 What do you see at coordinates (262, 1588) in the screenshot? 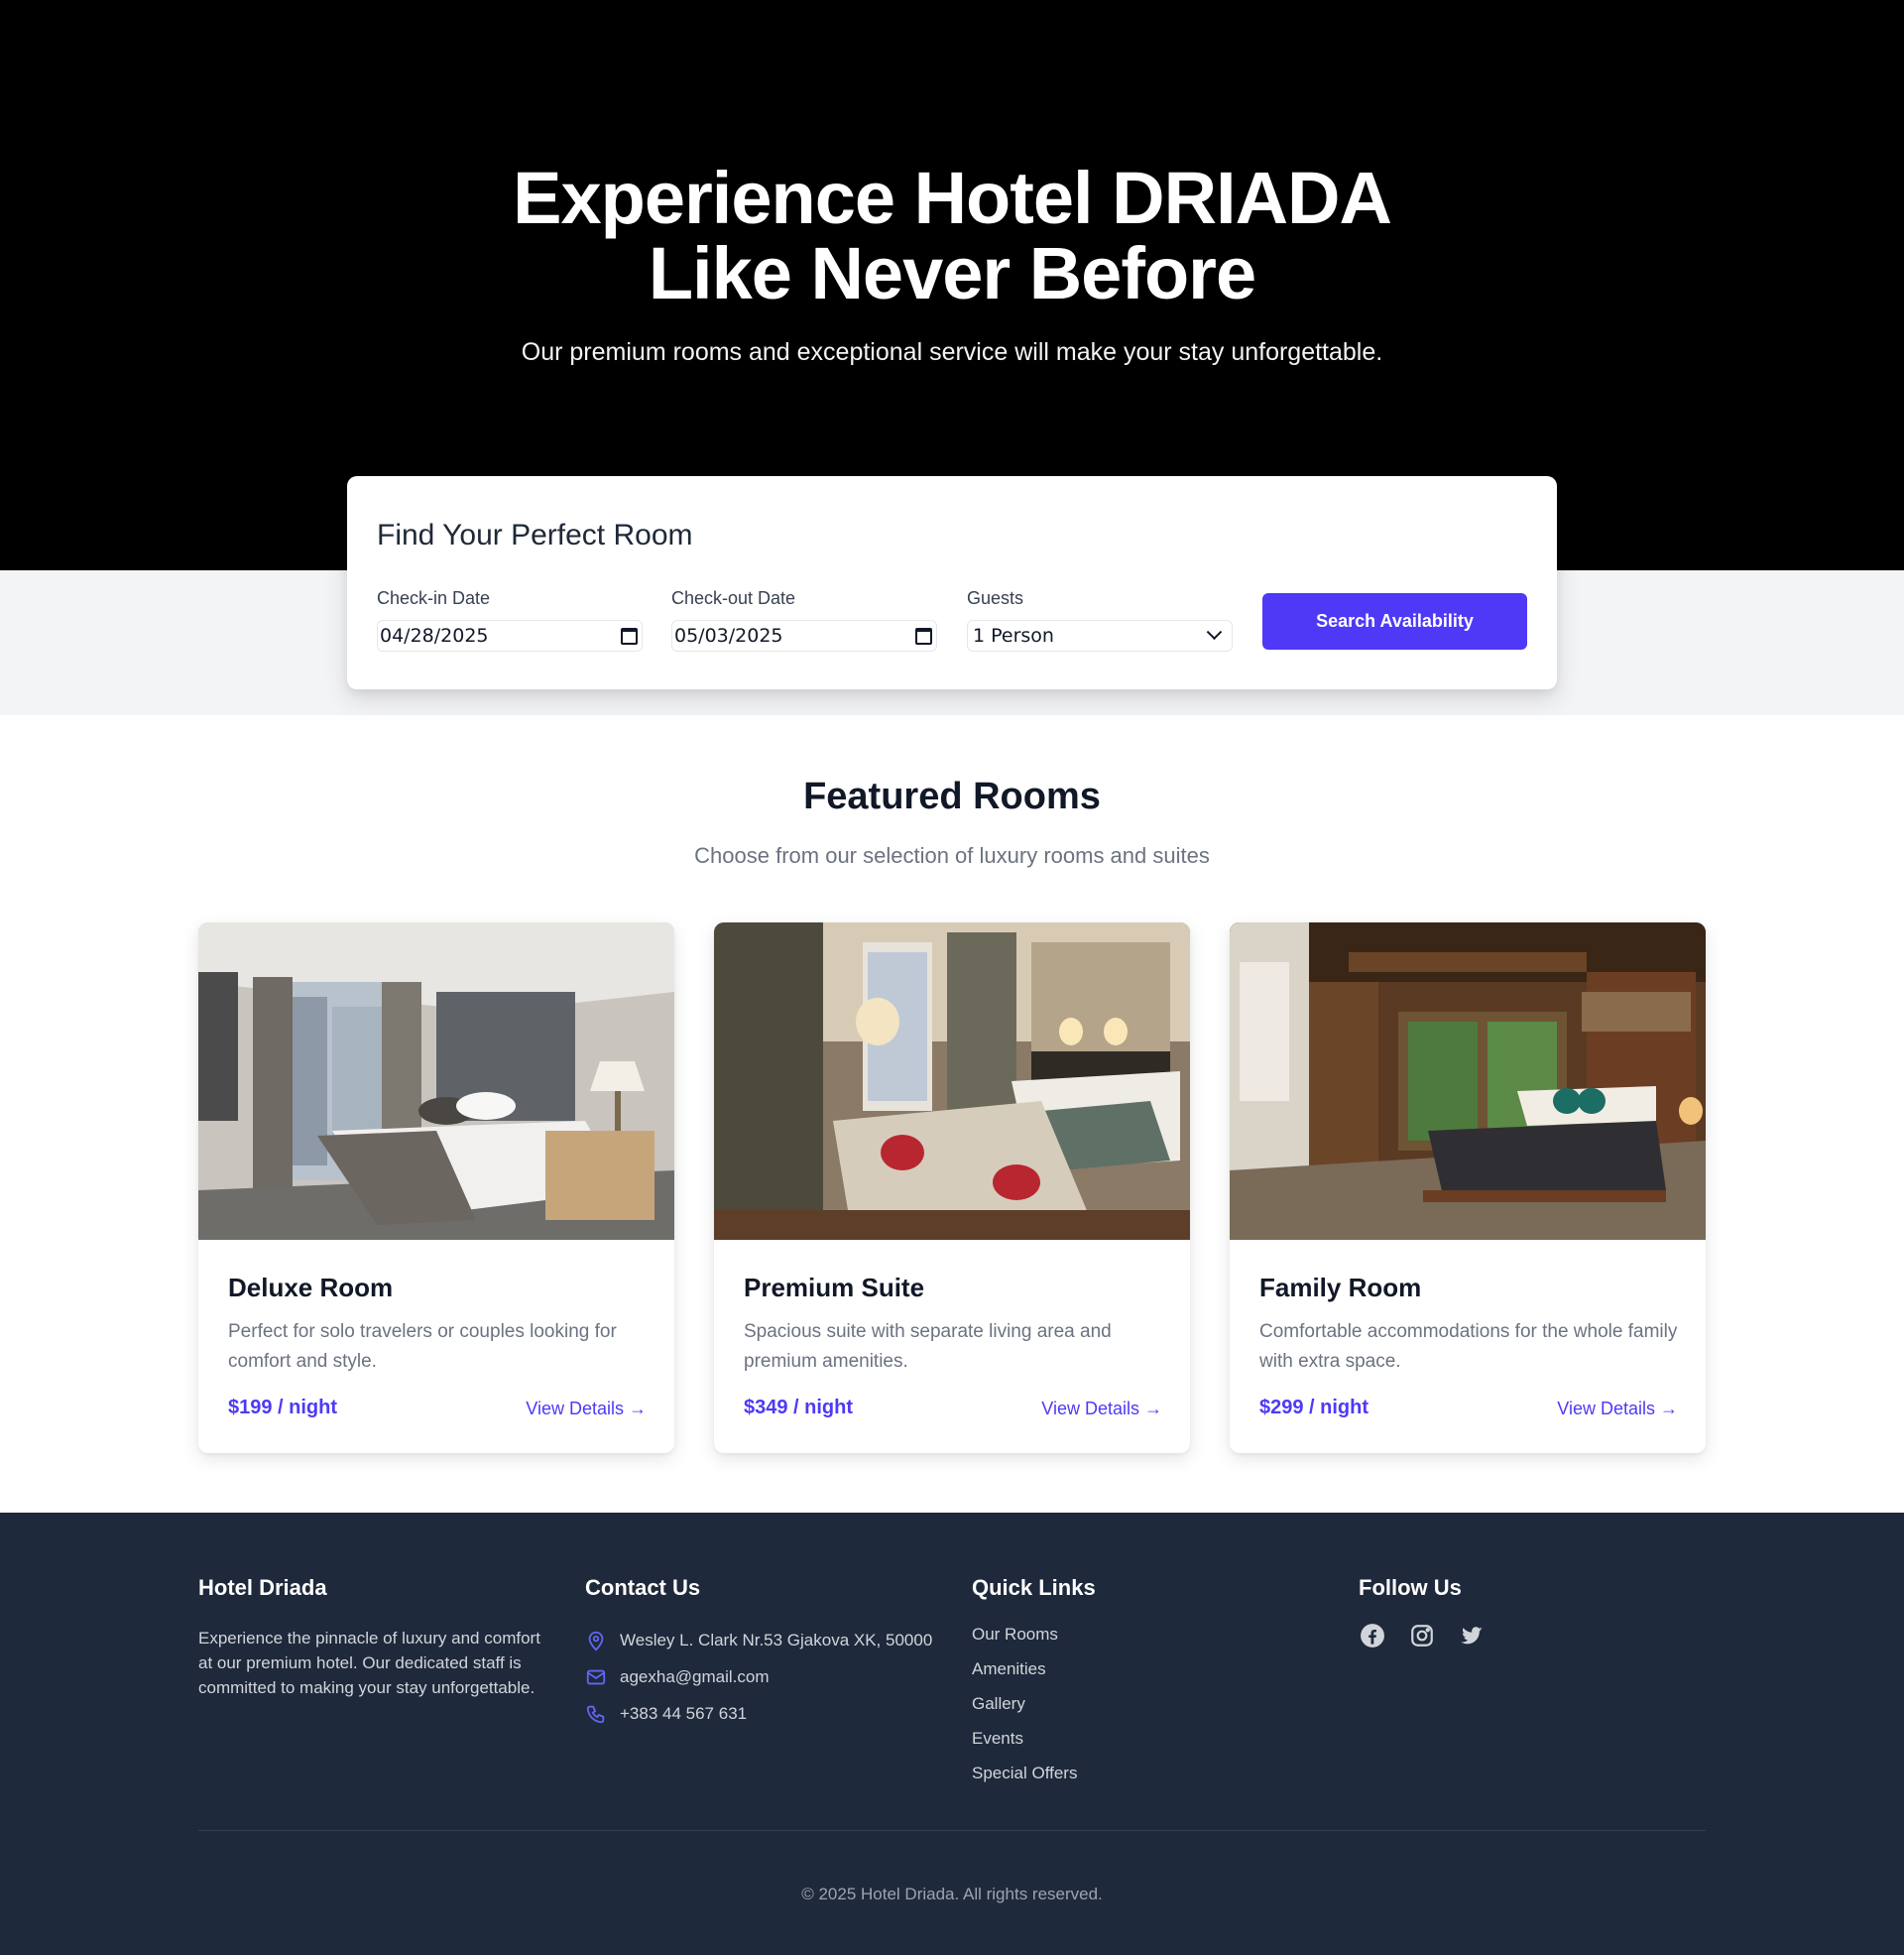
I see `footer-about-title: Hotel Driada` at bounding box center [262, 1588].